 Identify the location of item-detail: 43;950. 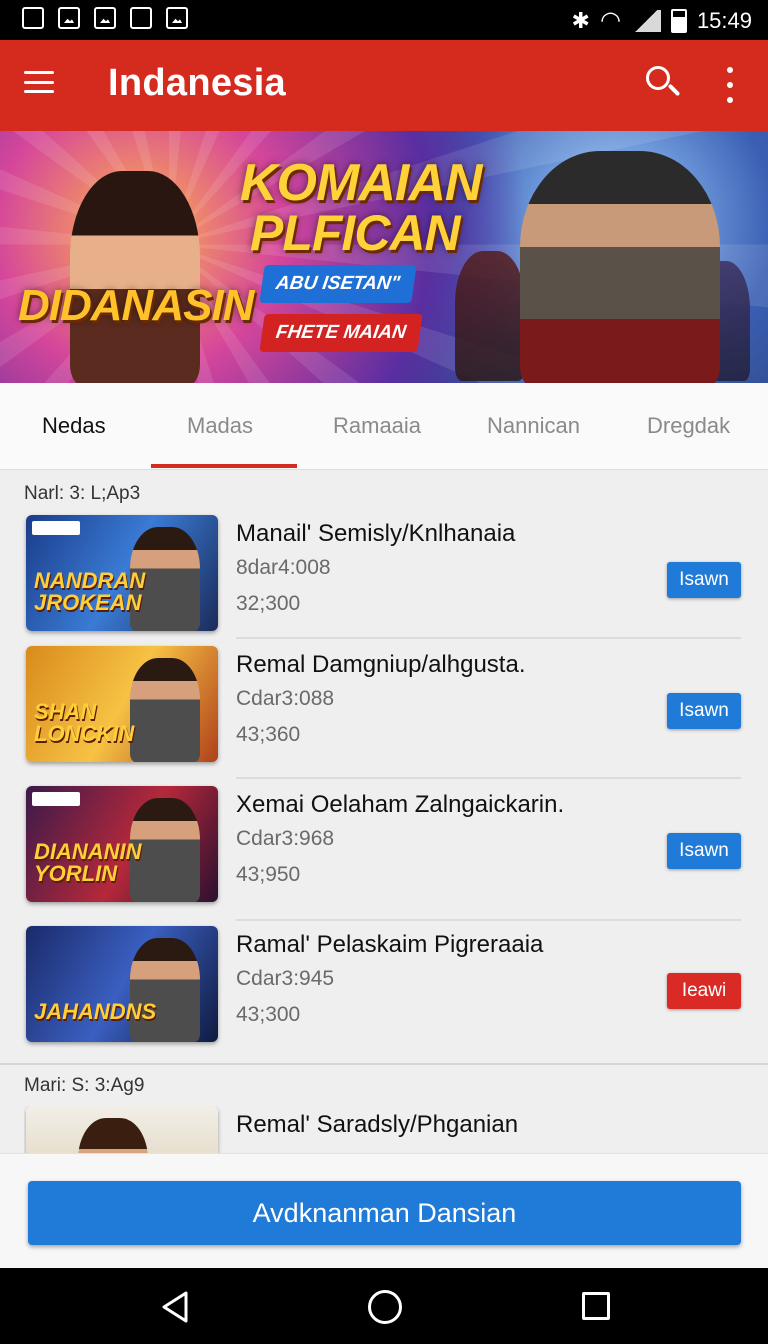
(268, 874).